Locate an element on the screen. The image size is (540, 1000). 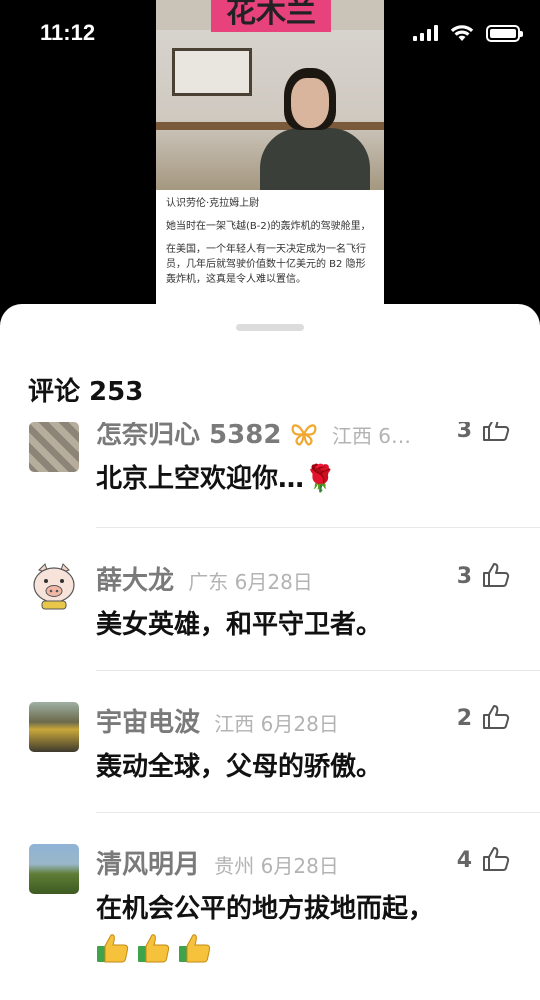
butterfly-icon is located at coordinates (304, 435).